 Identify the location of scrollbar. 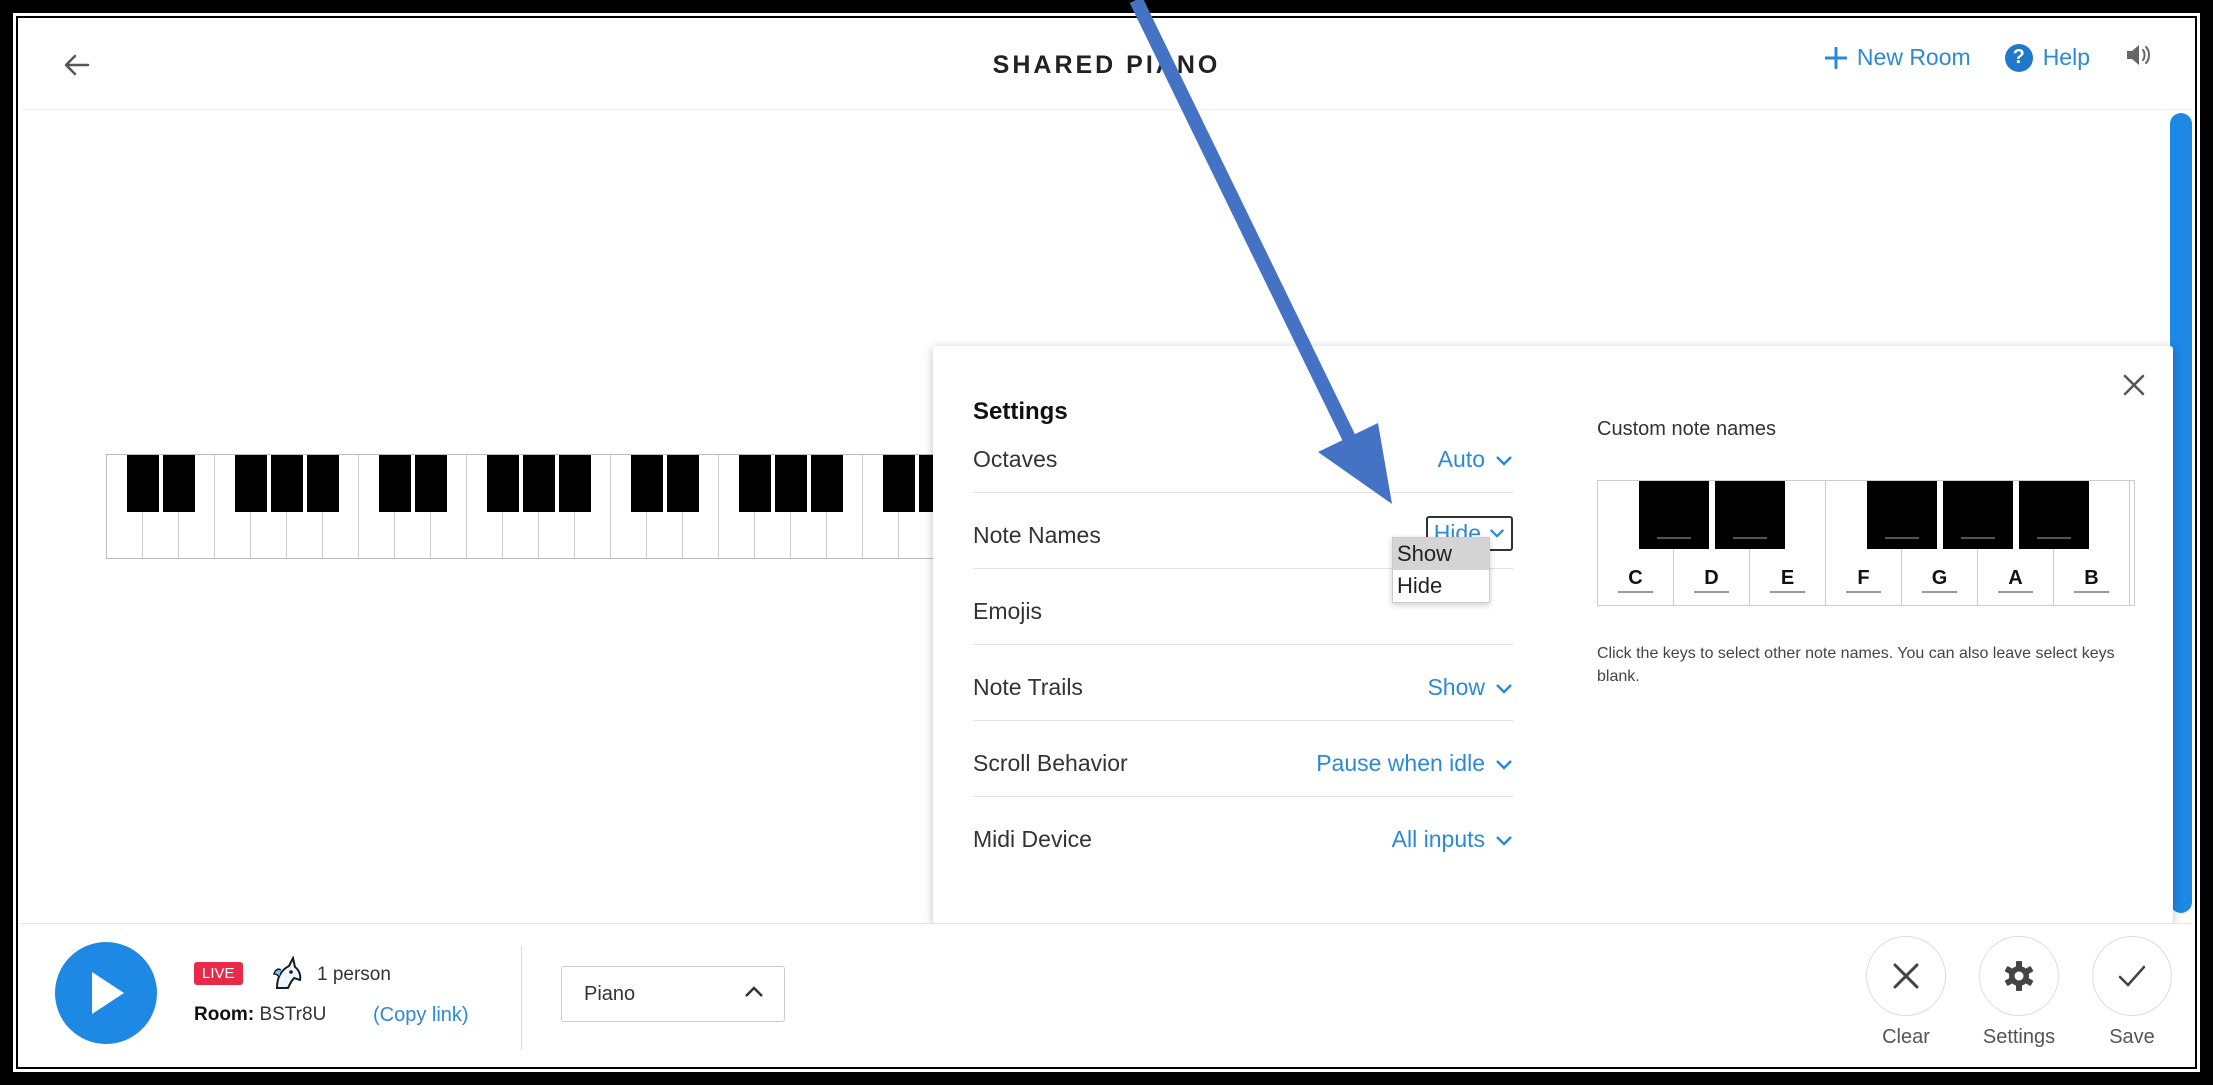
(2181, 513).